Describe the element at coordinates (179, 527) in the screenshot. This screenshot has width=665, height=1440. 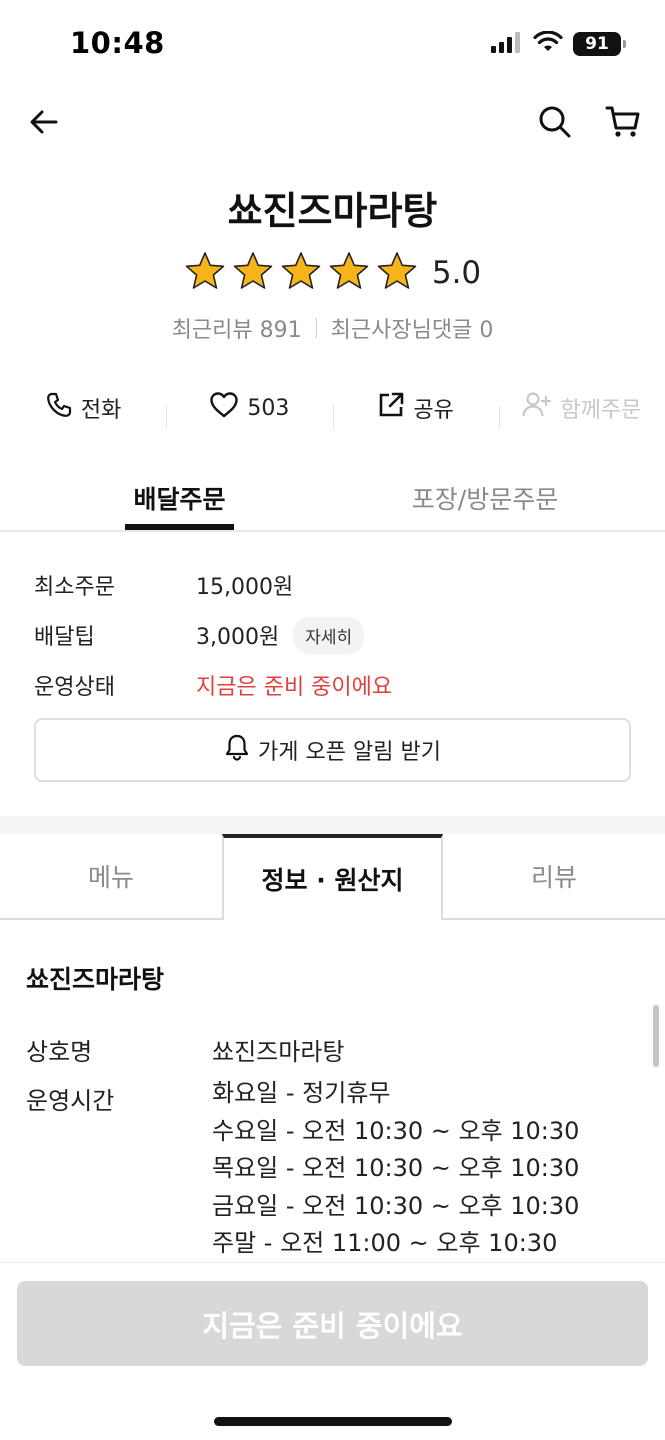
I see `active-tab-indicator` at that location.